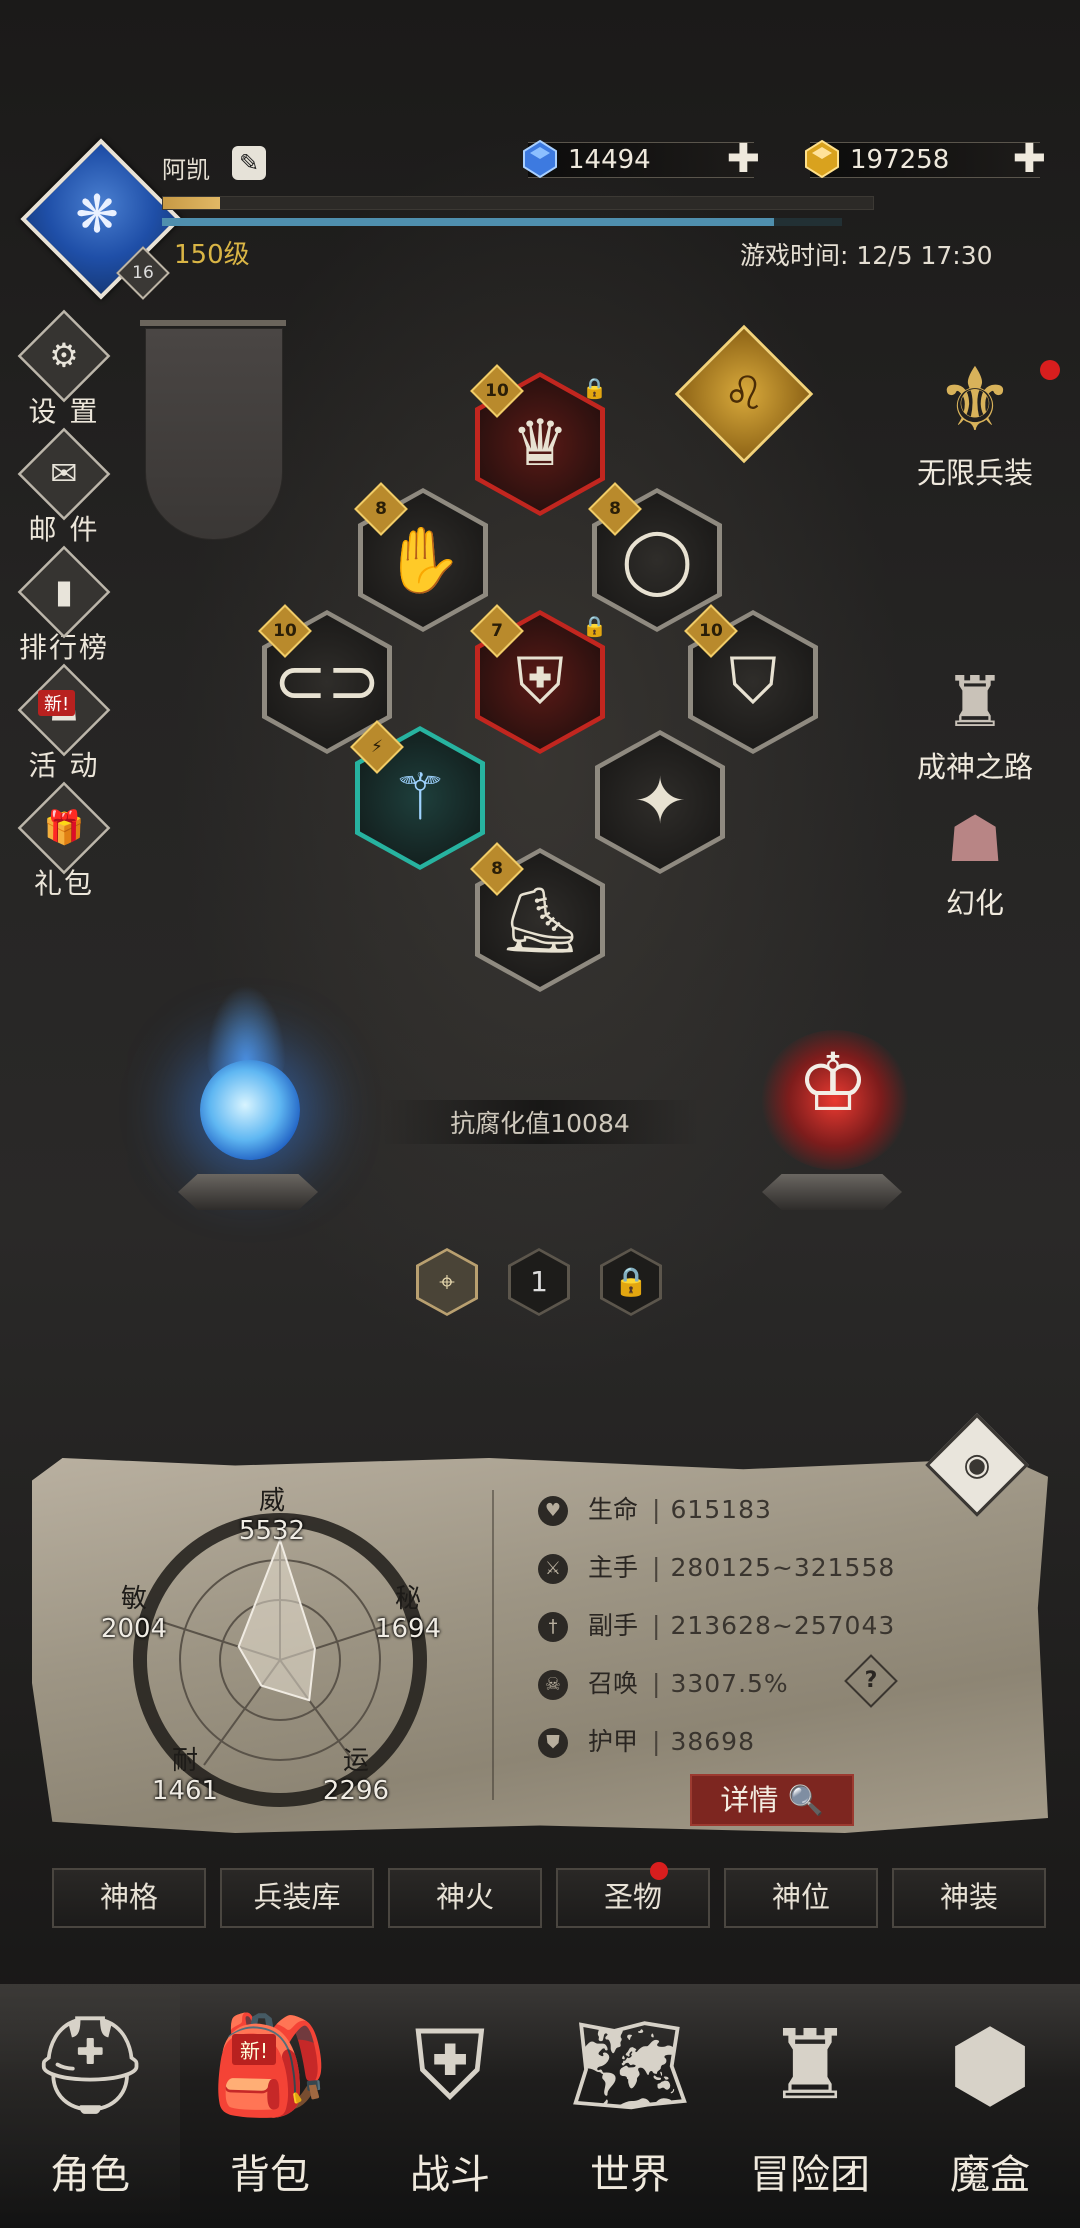  I want to click on radar-wei-value: 5532, so click(272, 1531).